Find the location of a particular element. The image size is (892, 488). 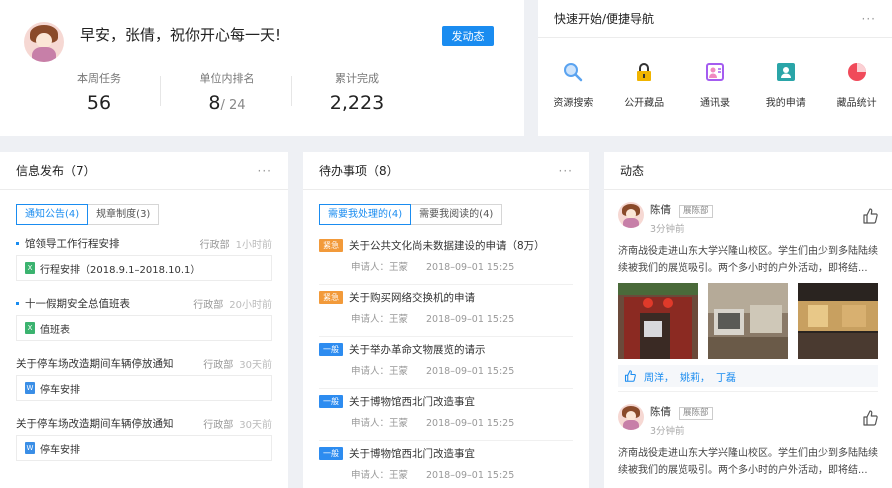

card-header: 快速开始/便捷导航 ··· is located at coordinates (715, 19).